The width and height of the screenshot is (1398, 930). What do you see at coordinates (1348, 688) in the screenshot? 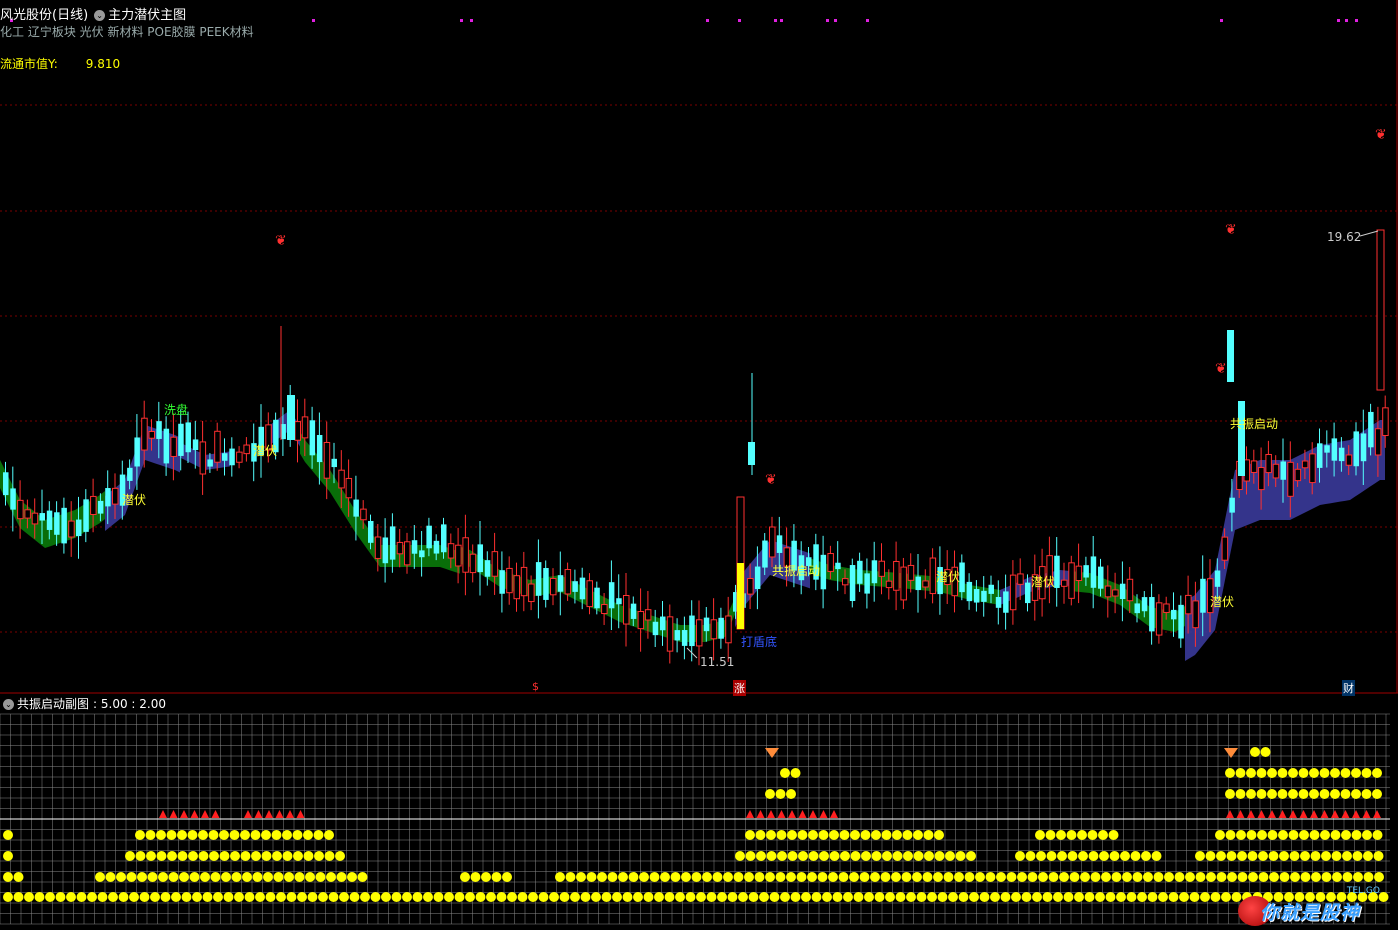
I see `event-marker-cai: 财` at bounding box center [1348, 688].